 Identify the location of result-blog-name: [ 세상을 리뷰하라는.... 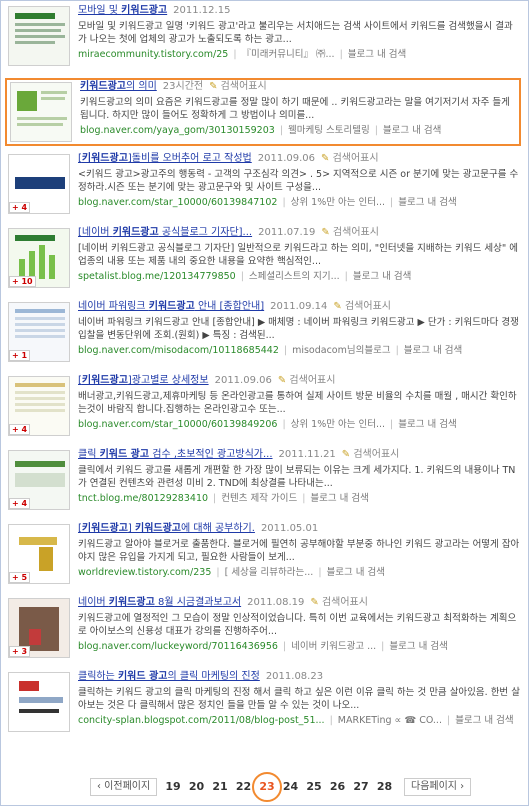
(269, 572).